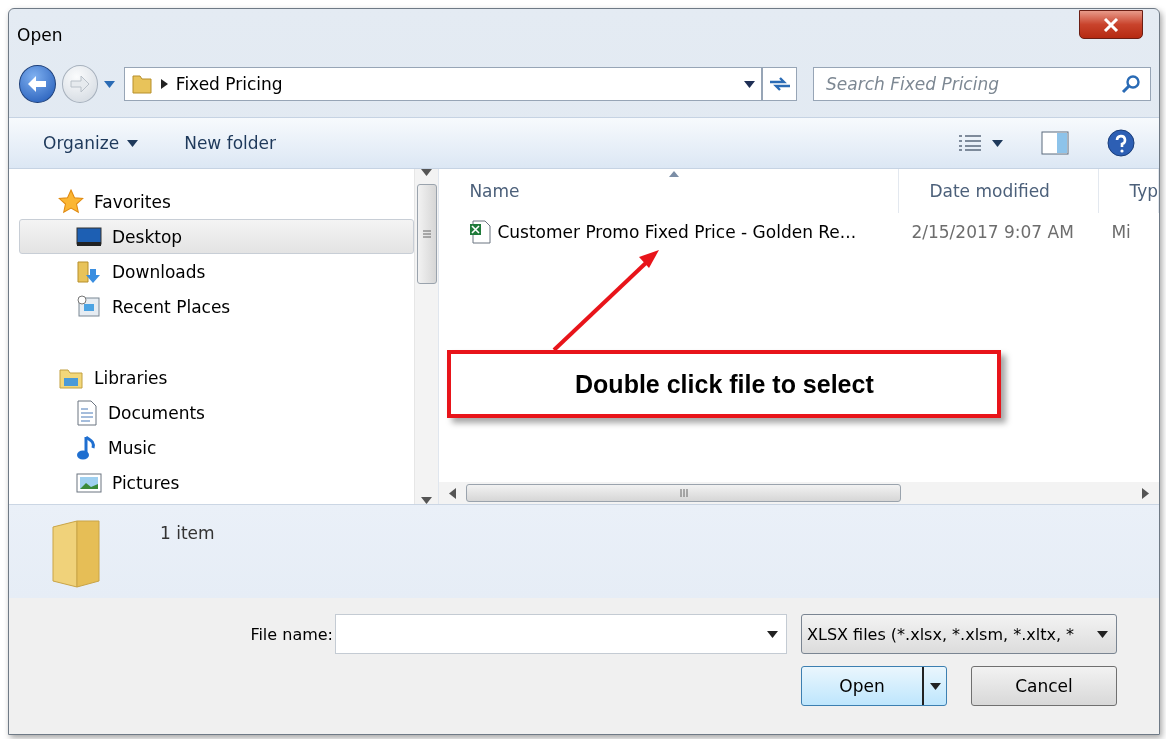 This screenshot has height=739, width=1166. What do you see at coordinates (480, 232) in the screenshot?
I see `spreadsheet-file-icon` at bounding box center [480, 232].